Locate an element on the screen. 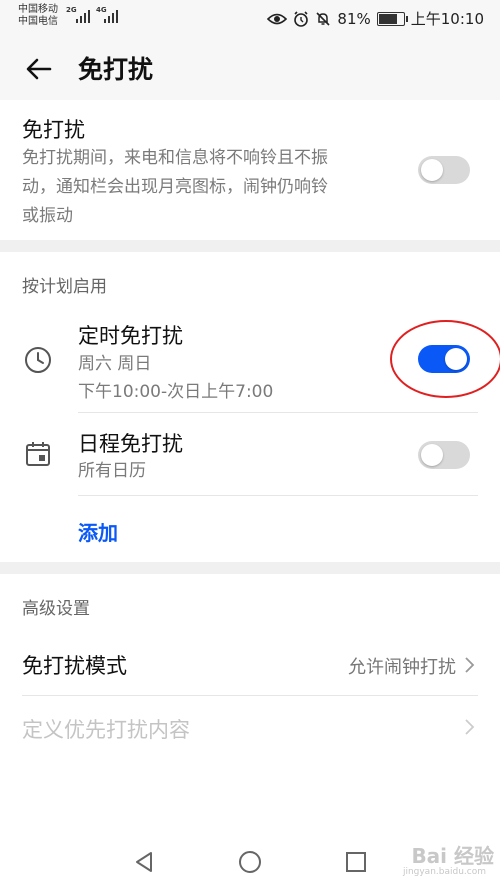  carrier-1: 中国移动 is located at coordinates (38, 9).